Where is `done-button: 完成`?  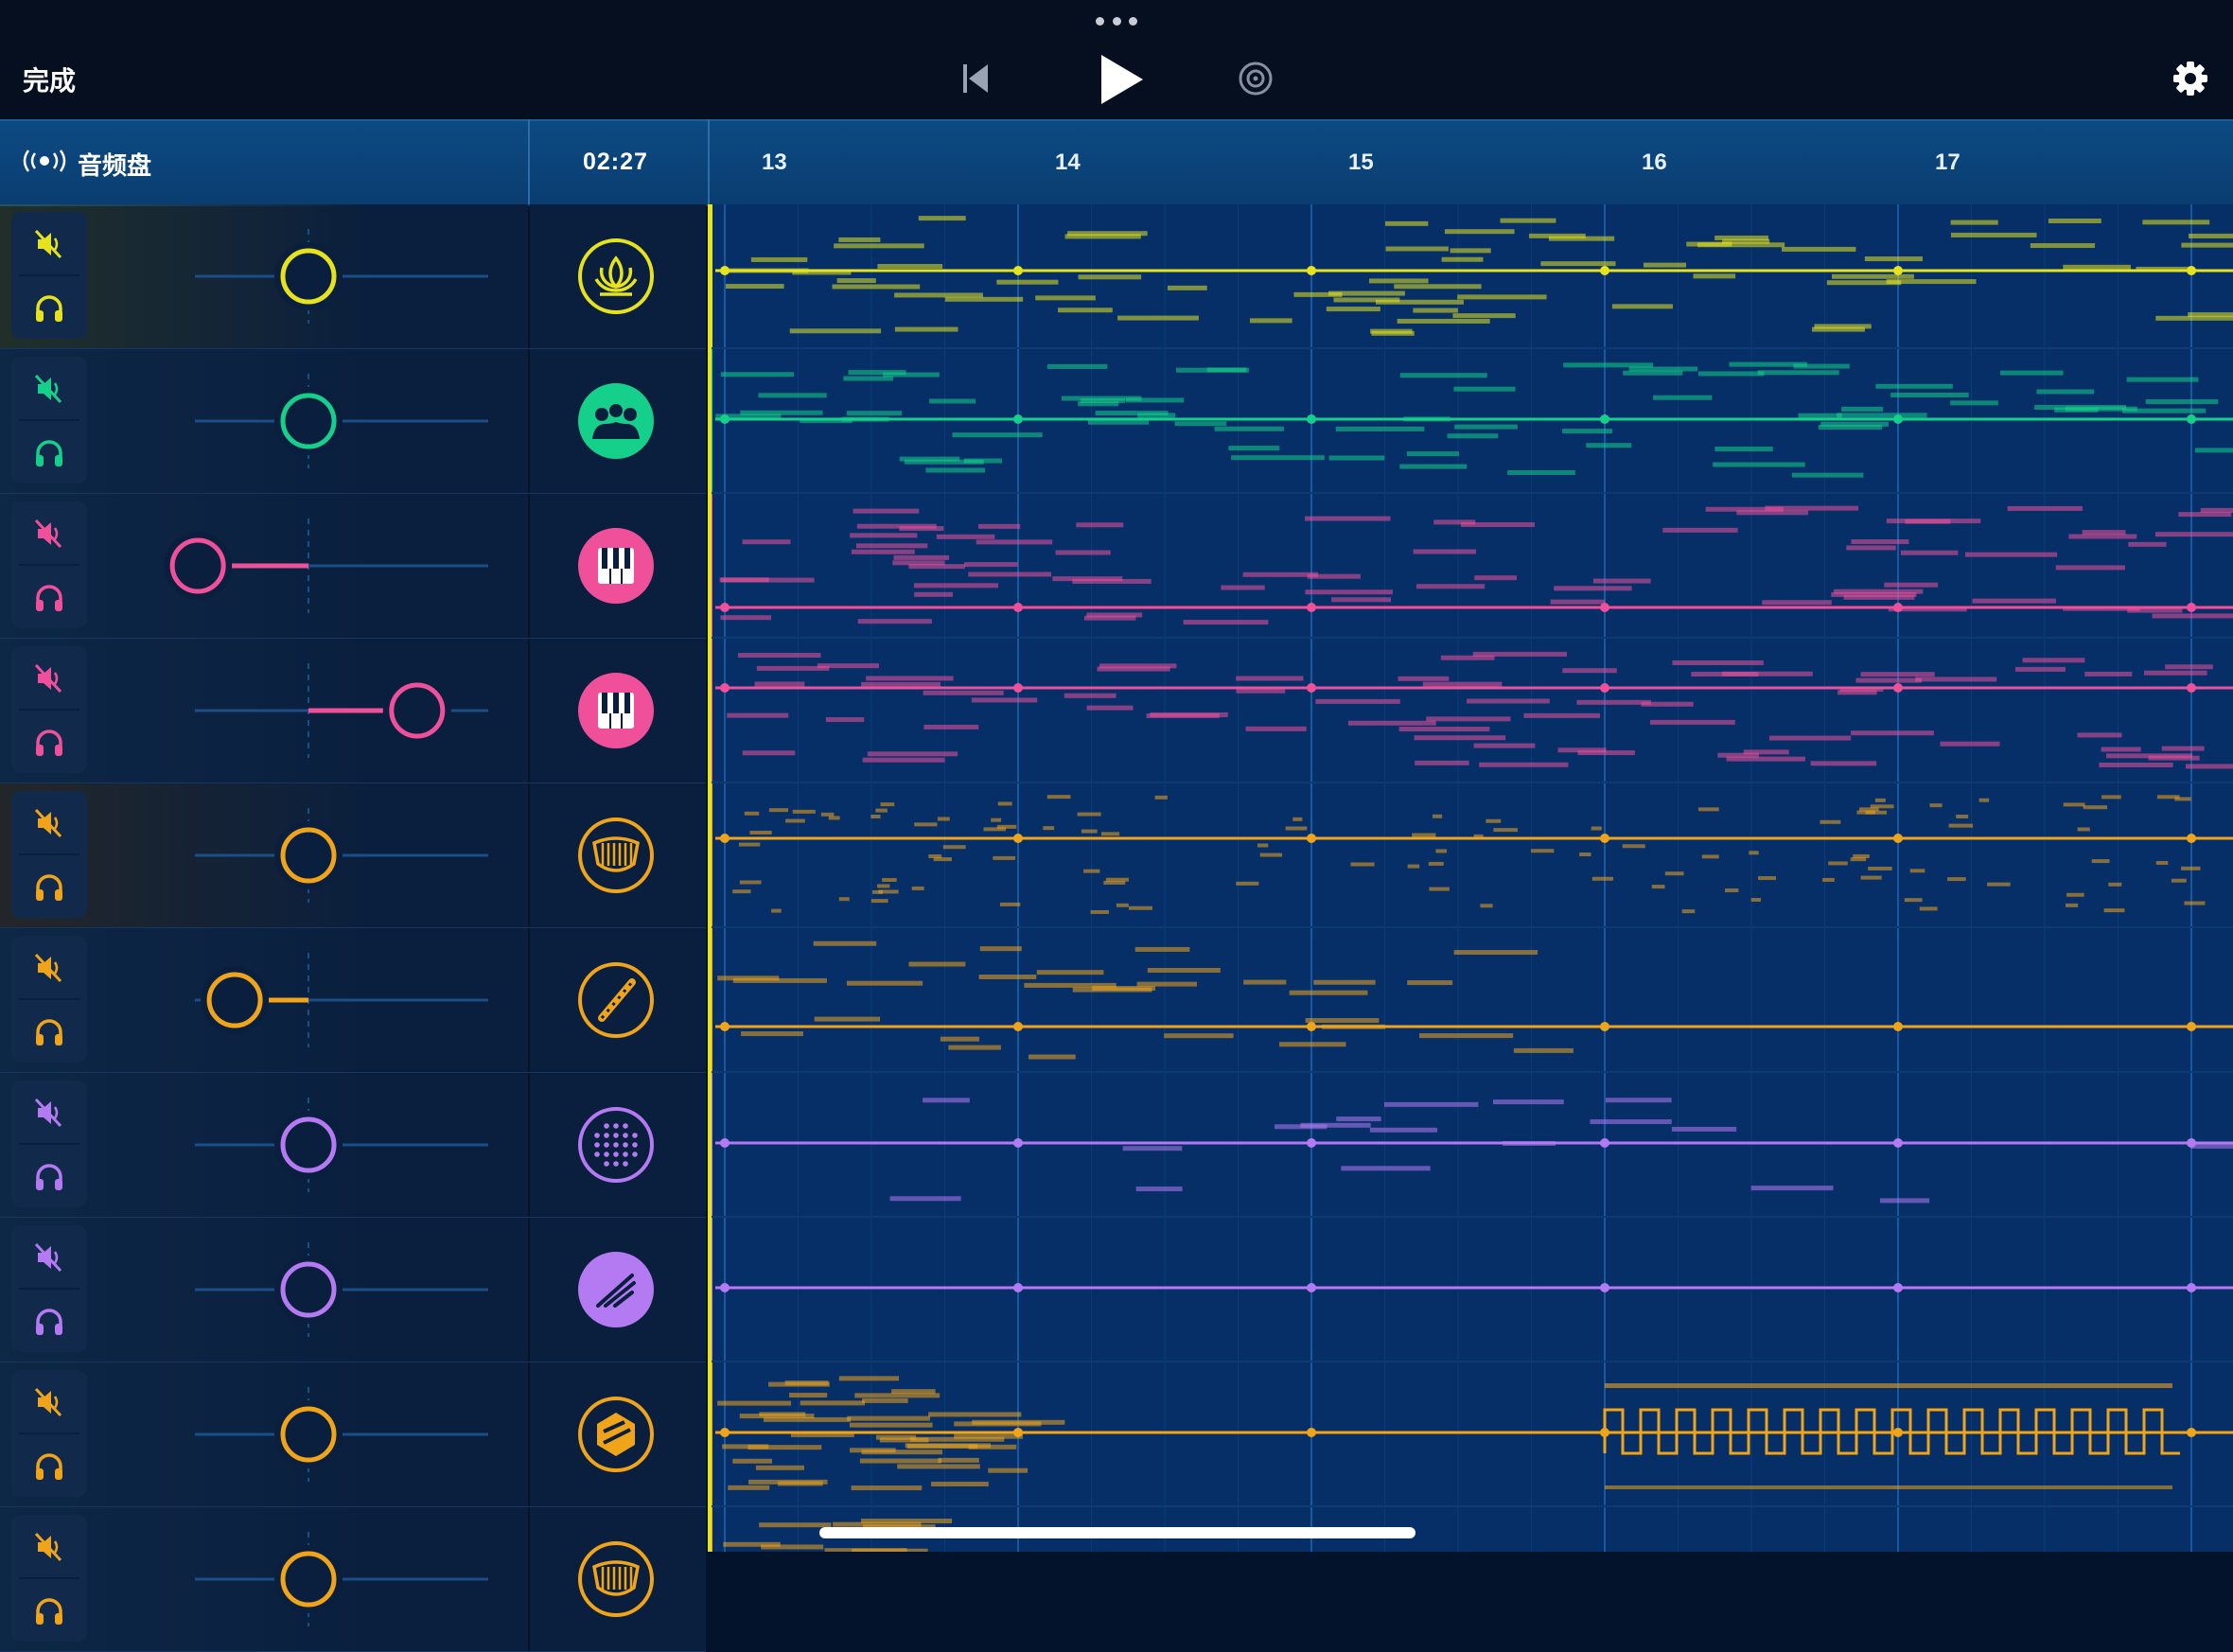 done-button: 完成 is located at coordinates (49, 79).